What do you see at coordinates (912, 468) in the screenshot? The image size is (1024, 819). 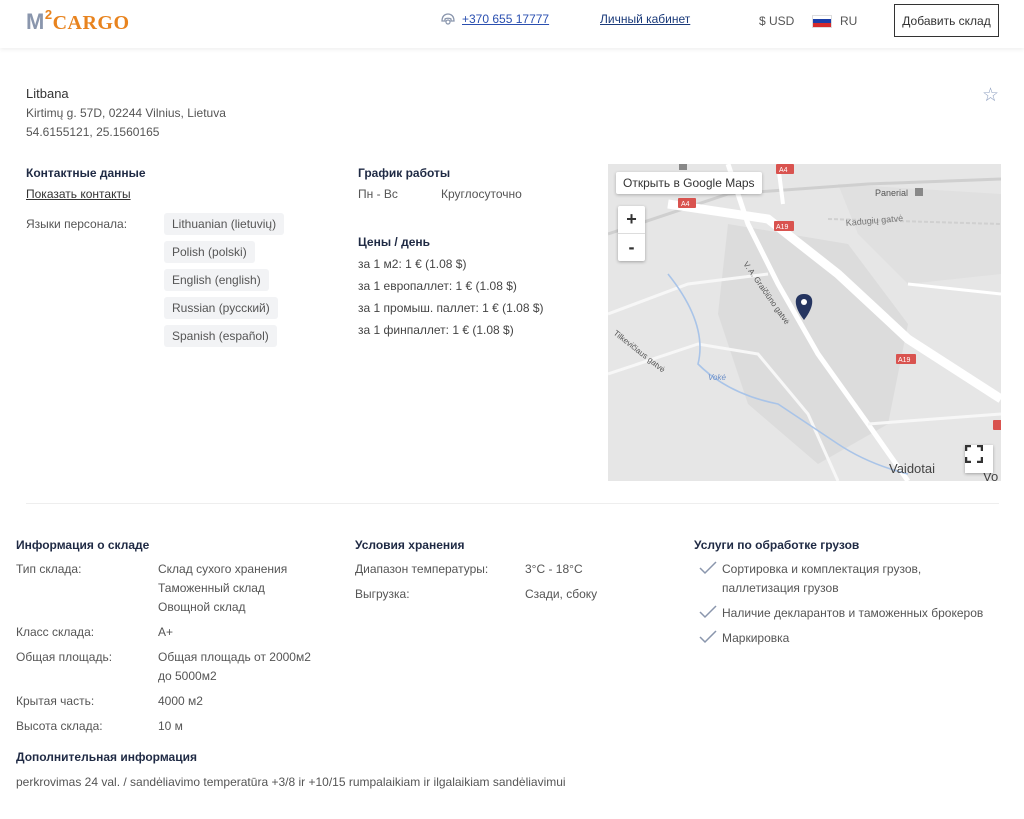 I see `map-label-vaidotai: Vaidotai` at bounding box center [912, 468].